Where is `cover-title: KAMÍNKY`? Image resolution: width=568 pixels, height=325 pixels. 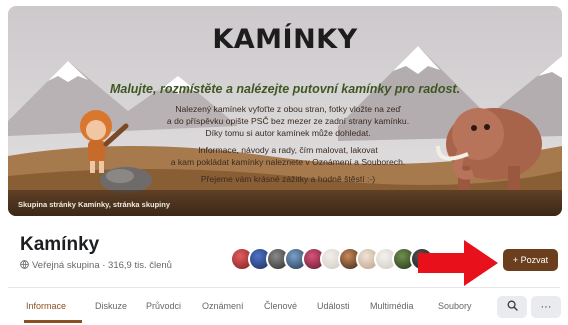
cover-title: KAMÍNKY is located at coordinates (285, 39).